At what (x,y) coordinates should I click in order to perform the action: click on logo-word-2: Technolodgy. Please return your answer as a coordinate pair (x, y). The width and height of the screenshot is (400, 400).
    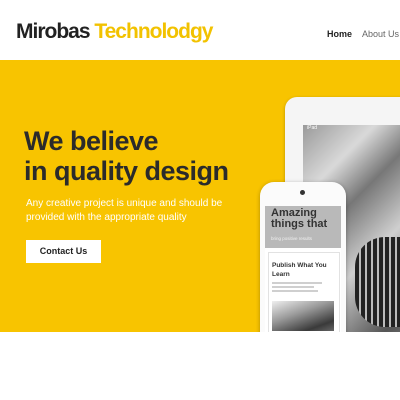
    Looking at the image, I should click on (153, 31).